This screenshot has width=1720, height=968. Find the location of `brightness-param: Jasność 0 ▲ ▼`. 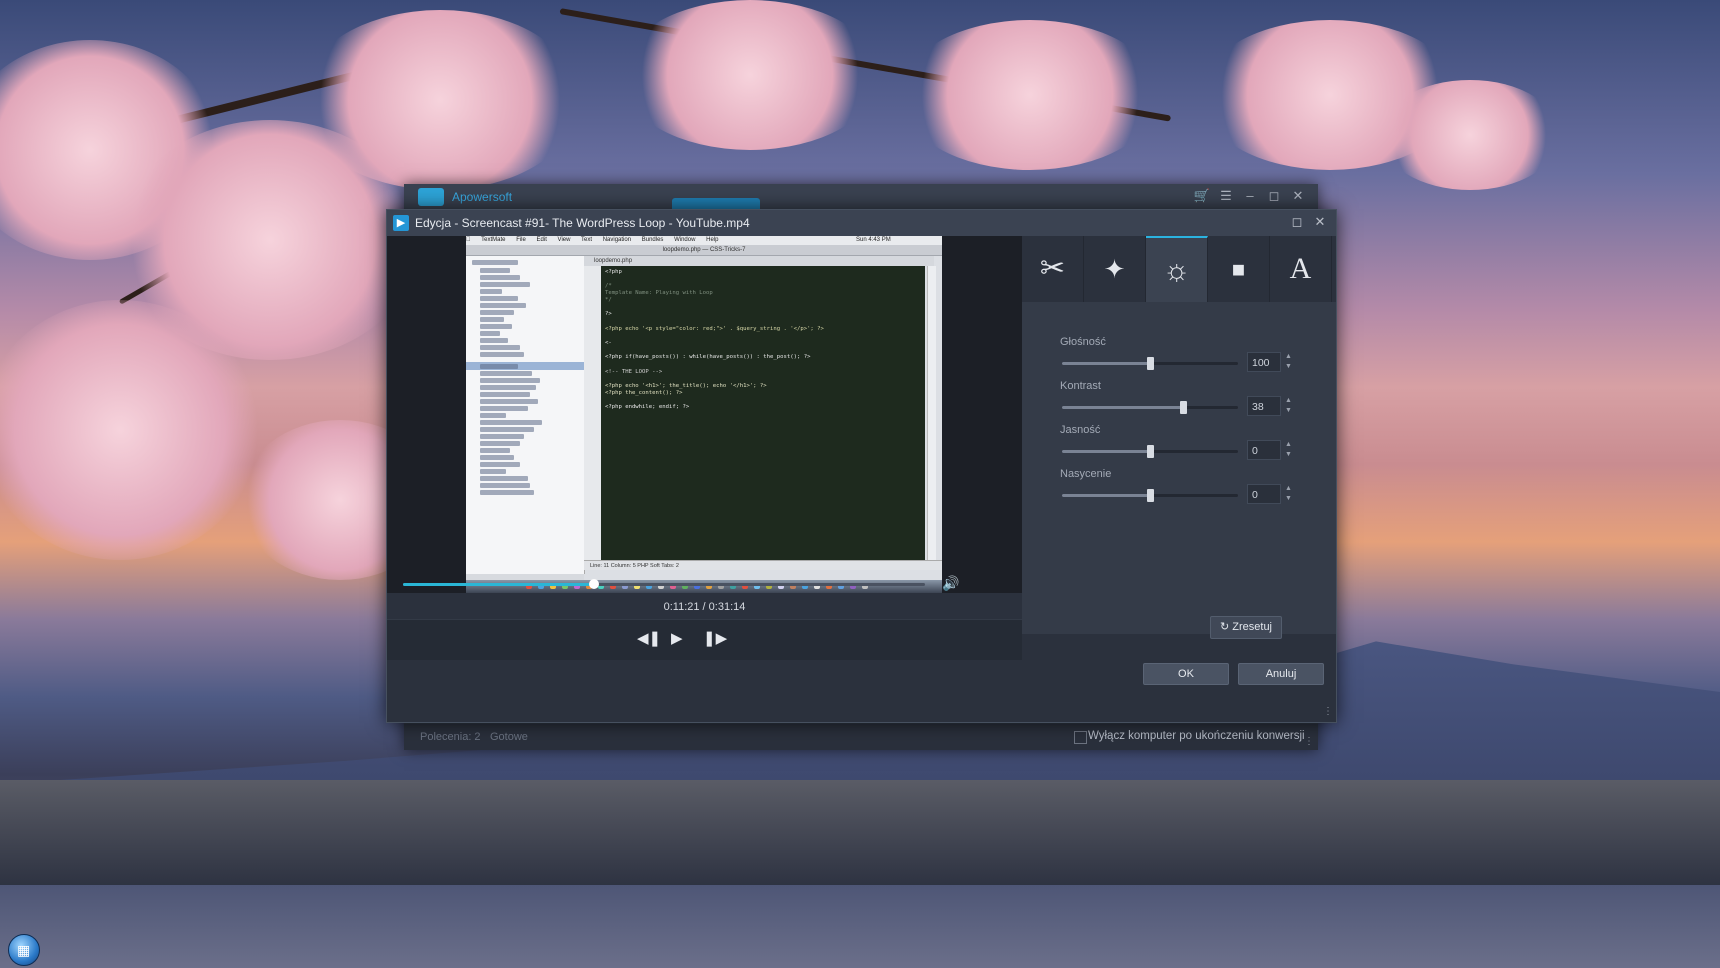

brightness-param: Jasność 0 ▲ ▼ is located at coordinates (1180, 444).